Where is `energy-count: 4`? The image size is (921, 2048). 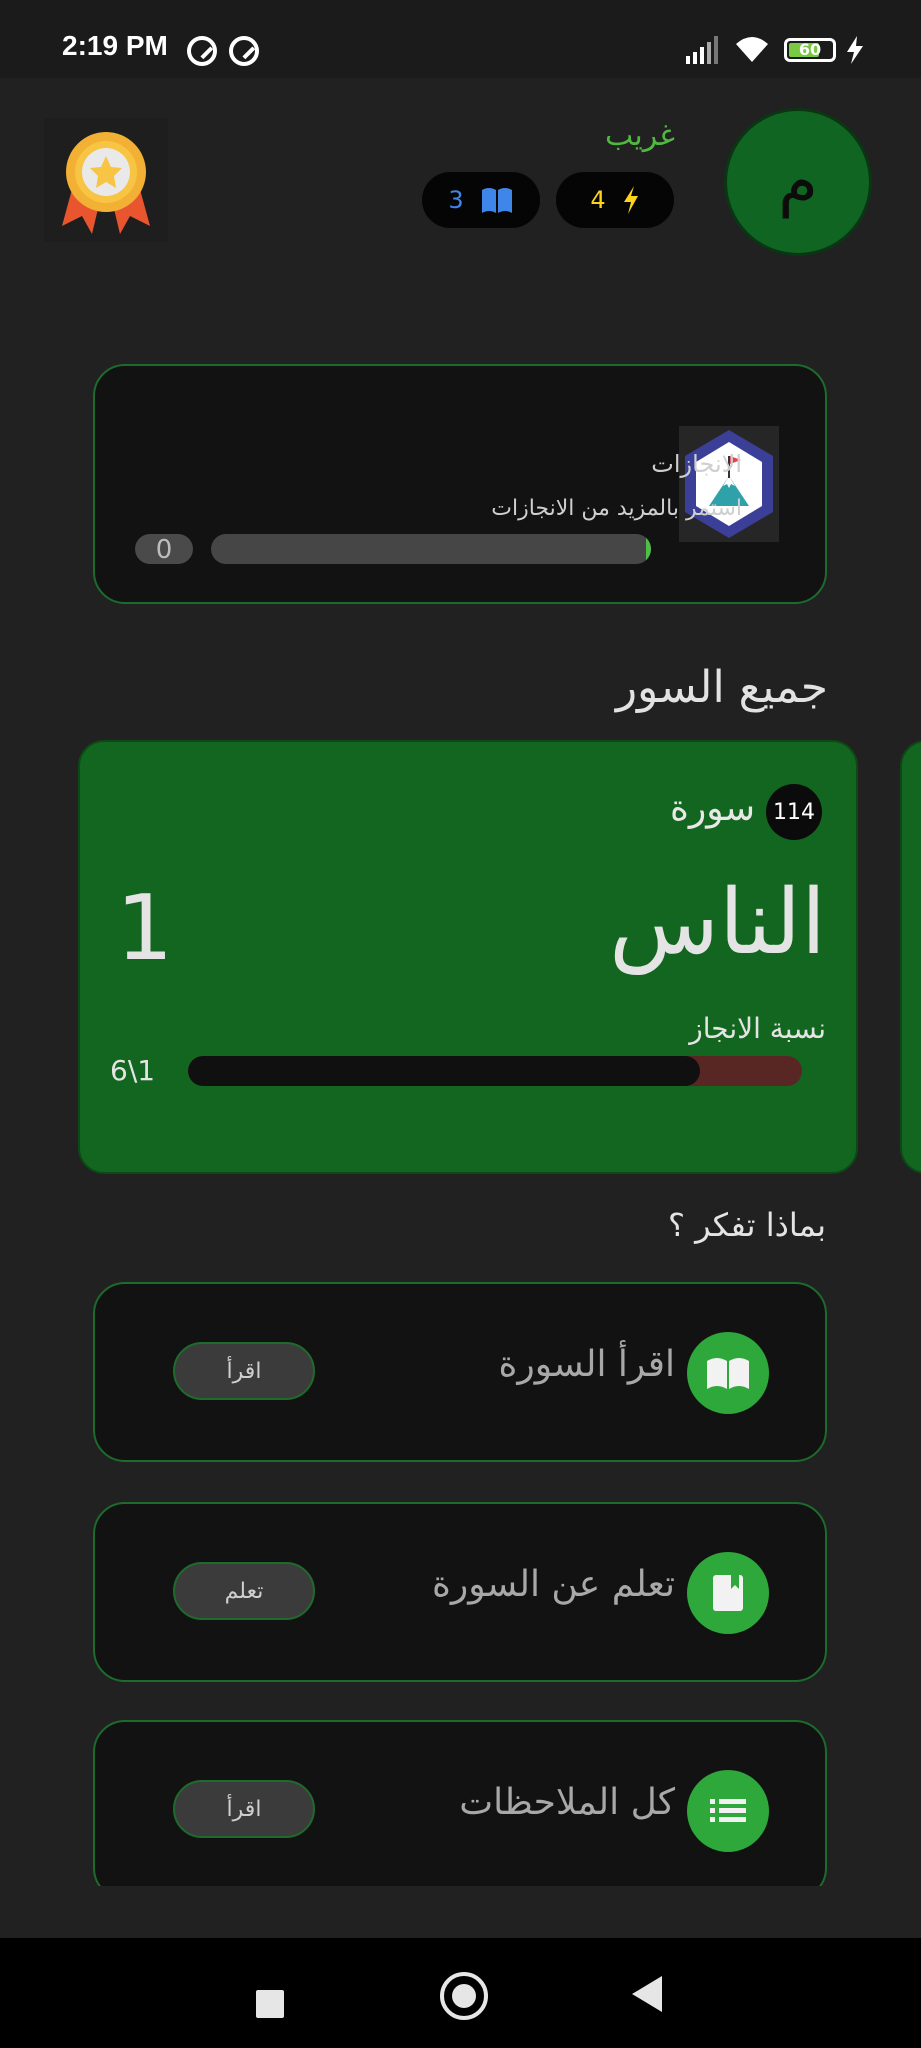
energy-count: 4 is located at coordinates (598, 200).